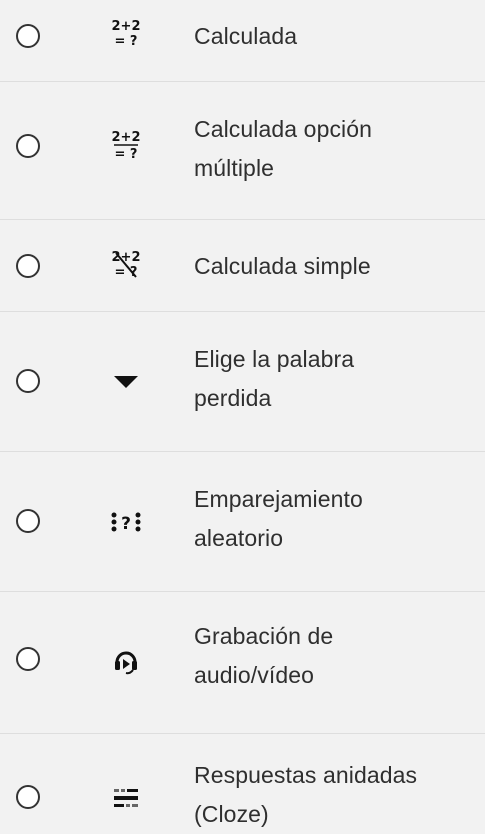 This screenshot has height=834, width=485. I want to click on label-line-2: aleatorio, so click(239, 538).